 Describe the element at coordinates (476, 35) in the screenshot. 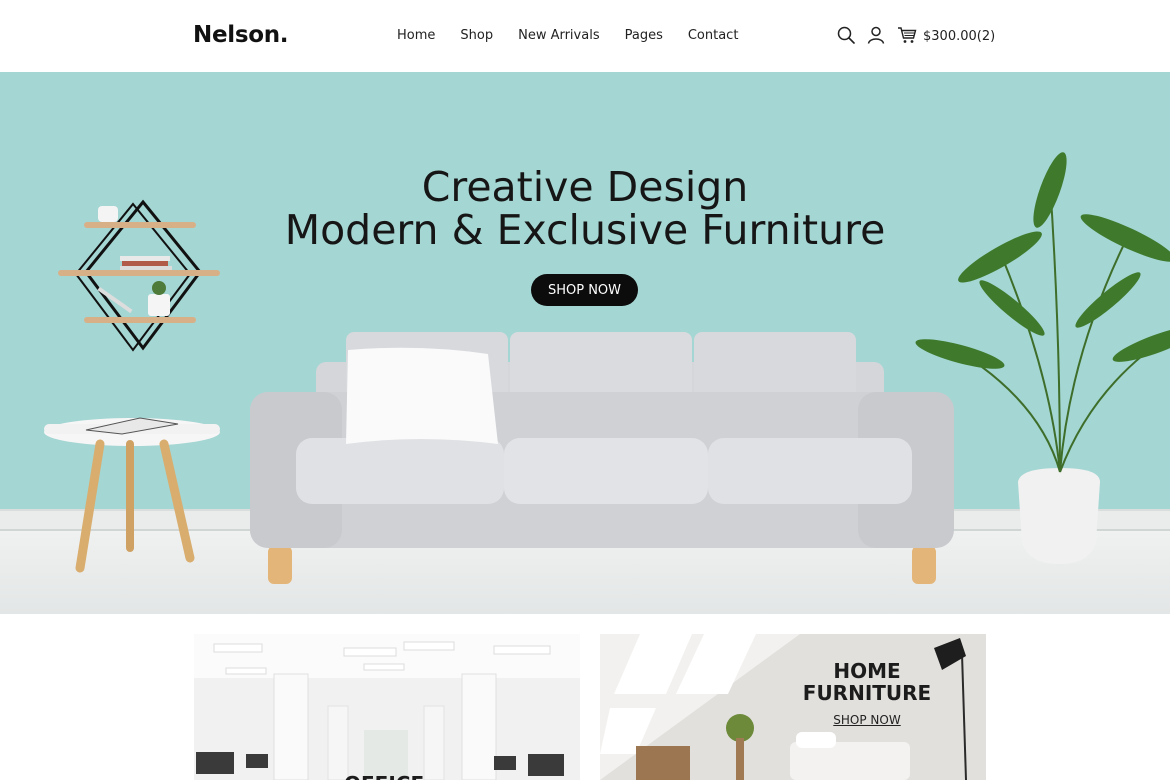

I see `nav-item-shop: Shop` at that location.